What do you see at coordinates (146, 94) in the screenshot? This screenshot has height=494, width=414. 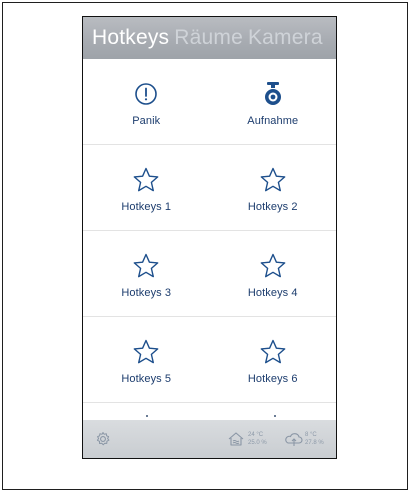 I see `alert-circle-icon` at bounding box center [146, 94].